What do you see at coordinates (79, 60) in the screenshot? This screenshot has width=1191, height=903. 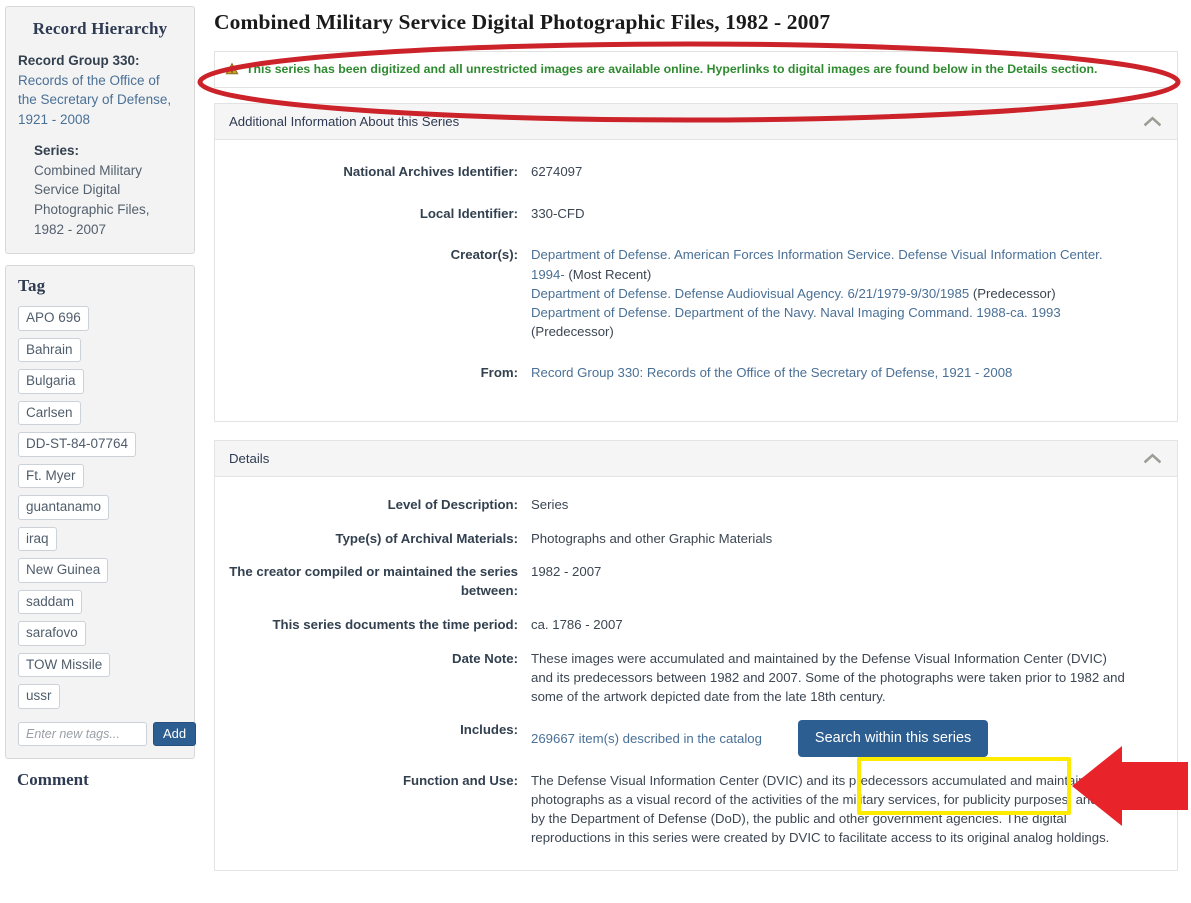 I see `record-group-label-text: Record Group 330:` at bounding box center [79, 60].